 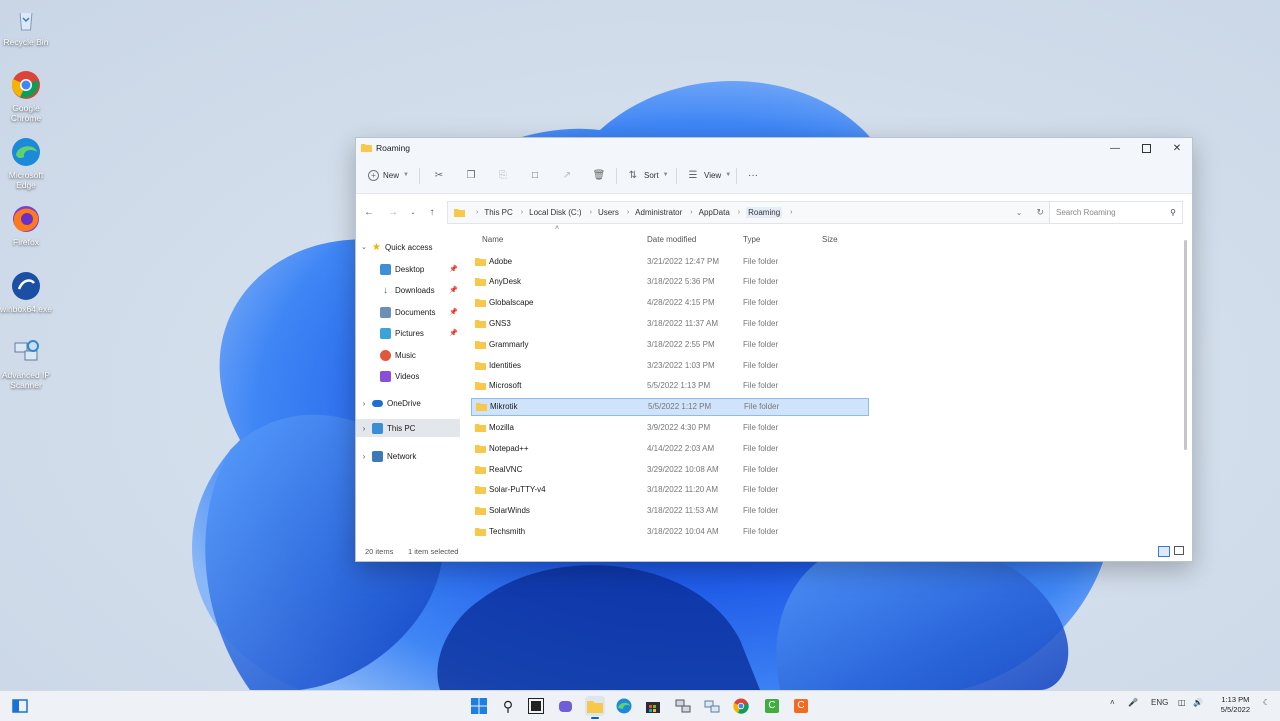 What do you see at coordinates (1146, 148) in the screenshot?
I see `maximize-button` at bounding box center [1146, 148].